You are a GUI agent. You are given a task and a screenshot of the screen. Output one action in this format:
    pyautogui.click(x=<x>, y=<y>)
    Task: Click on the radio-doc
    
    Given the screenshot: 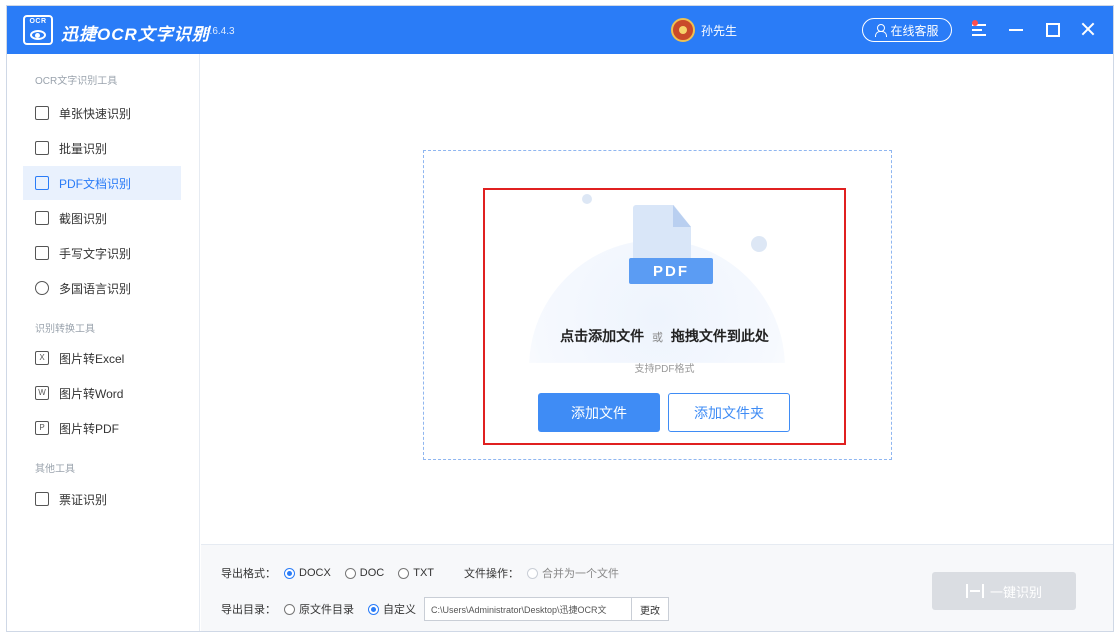 What is the action you would take?
    pyautogui.click(x=350, y=573)
    